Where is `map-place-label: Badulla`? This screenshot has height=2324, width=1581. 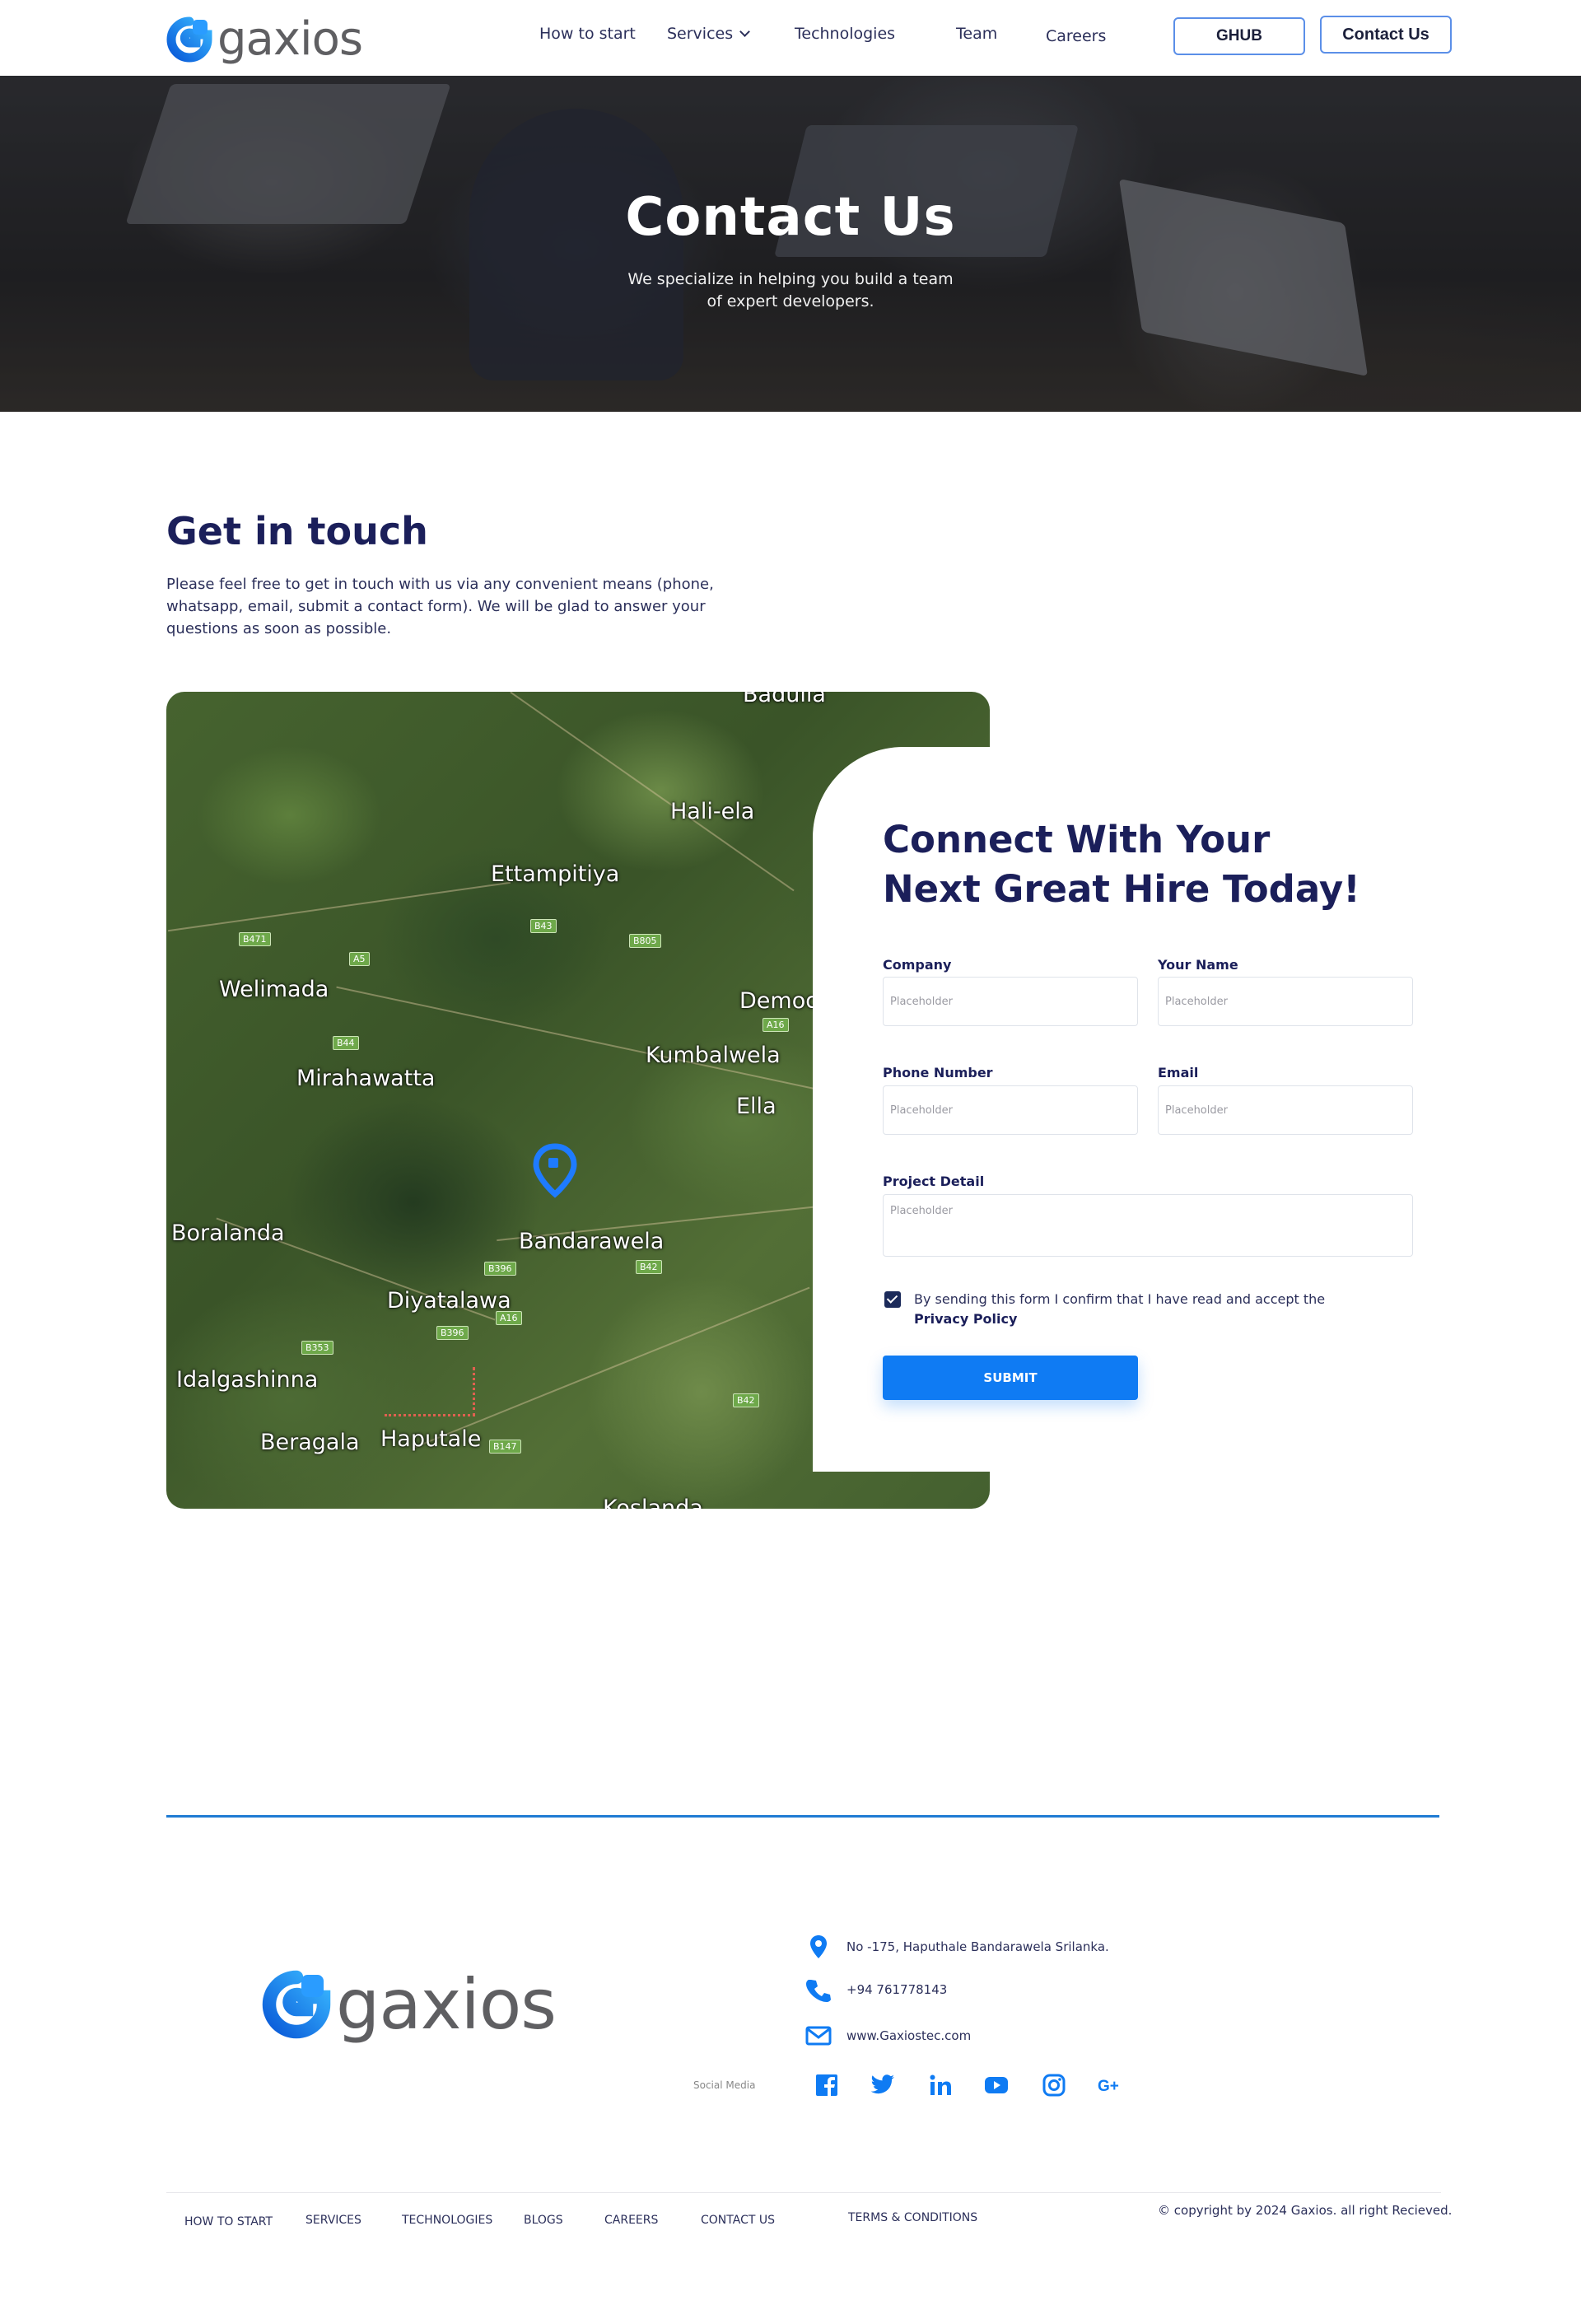 map-place-label: Badulla is located at coordinates (784, 699).